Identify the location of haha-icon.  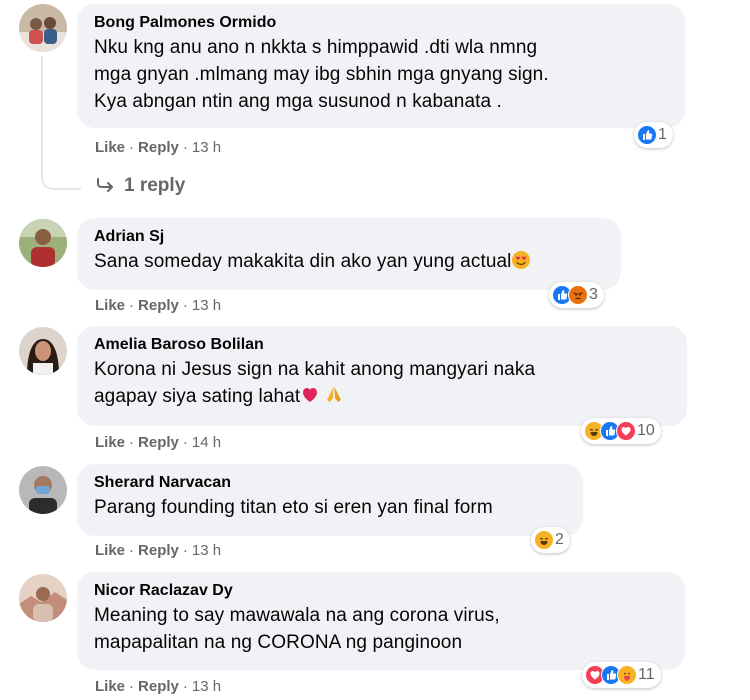
(544, 540).